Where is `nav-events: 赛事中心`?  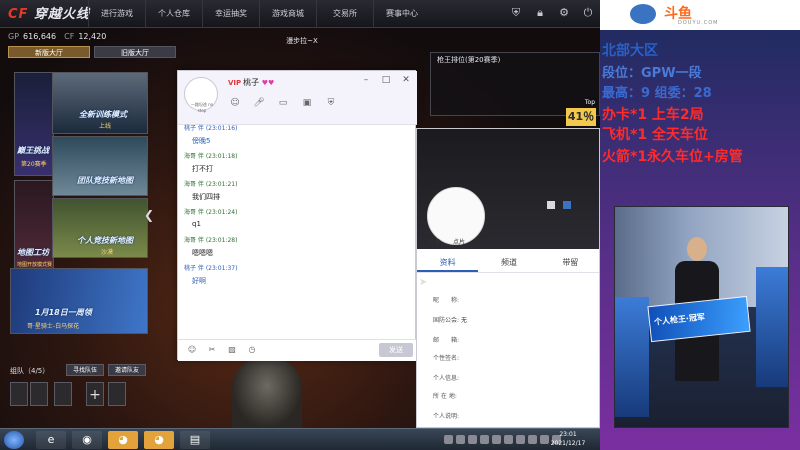 nav-events: 赛事中心 is located at coordinates (401, 14).